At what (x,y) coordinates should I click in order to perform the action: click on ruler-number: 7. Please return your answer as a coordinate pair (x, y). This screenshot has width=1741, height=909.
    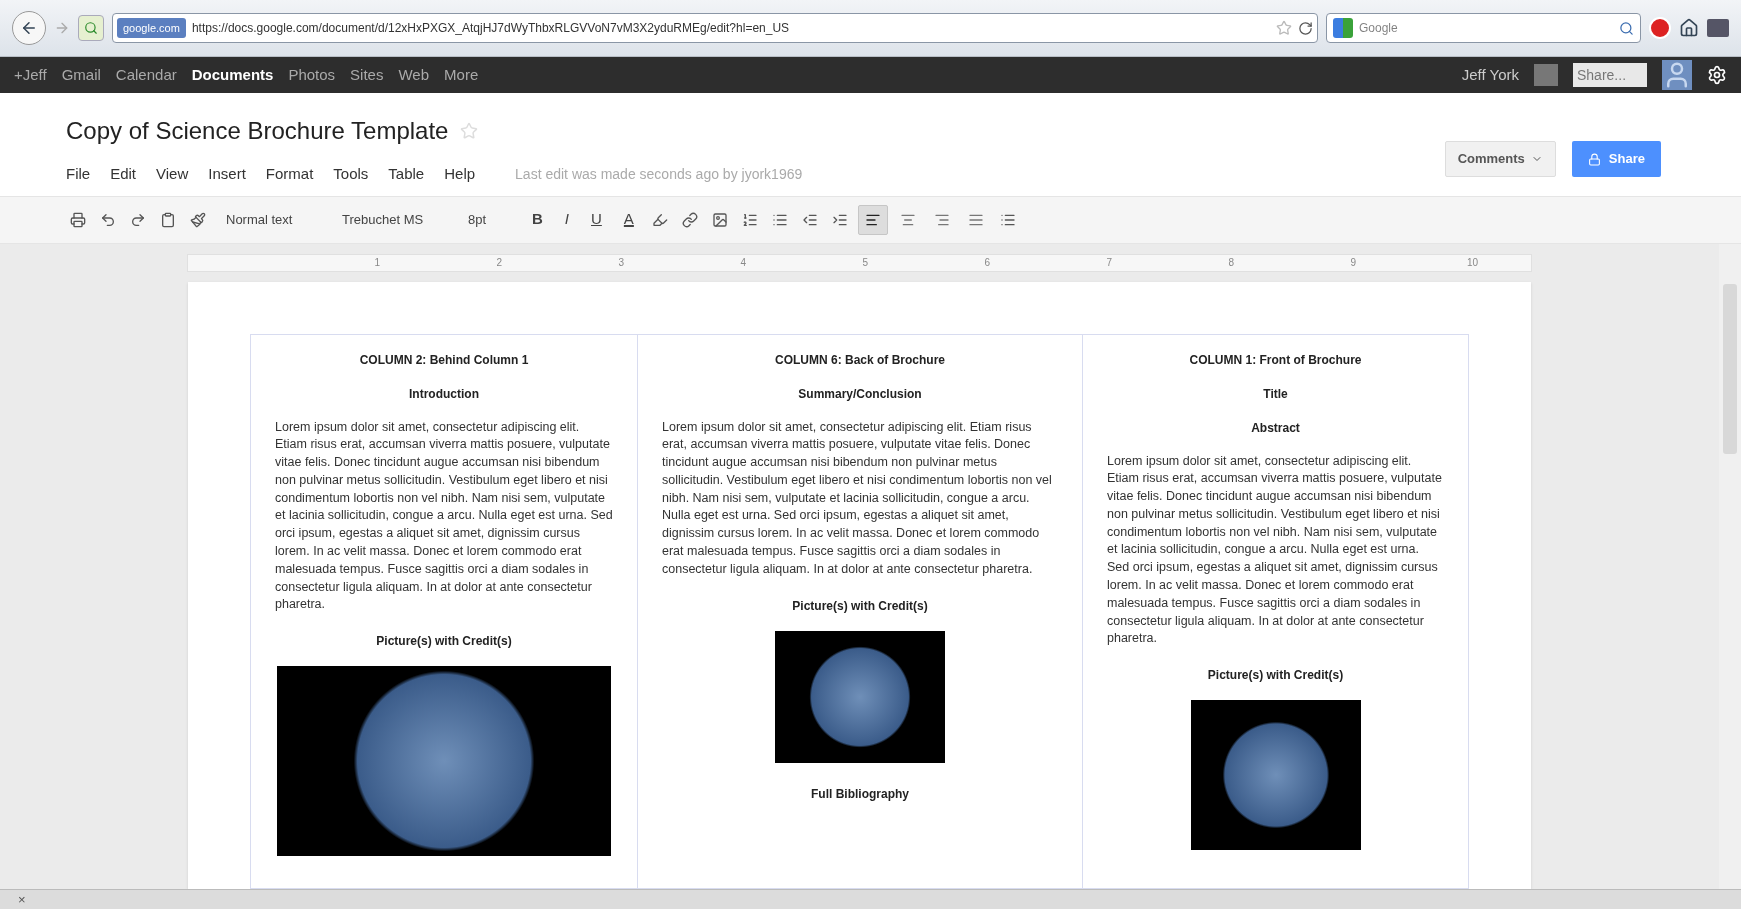
    Looking at the image, I should click on (1108, 263).